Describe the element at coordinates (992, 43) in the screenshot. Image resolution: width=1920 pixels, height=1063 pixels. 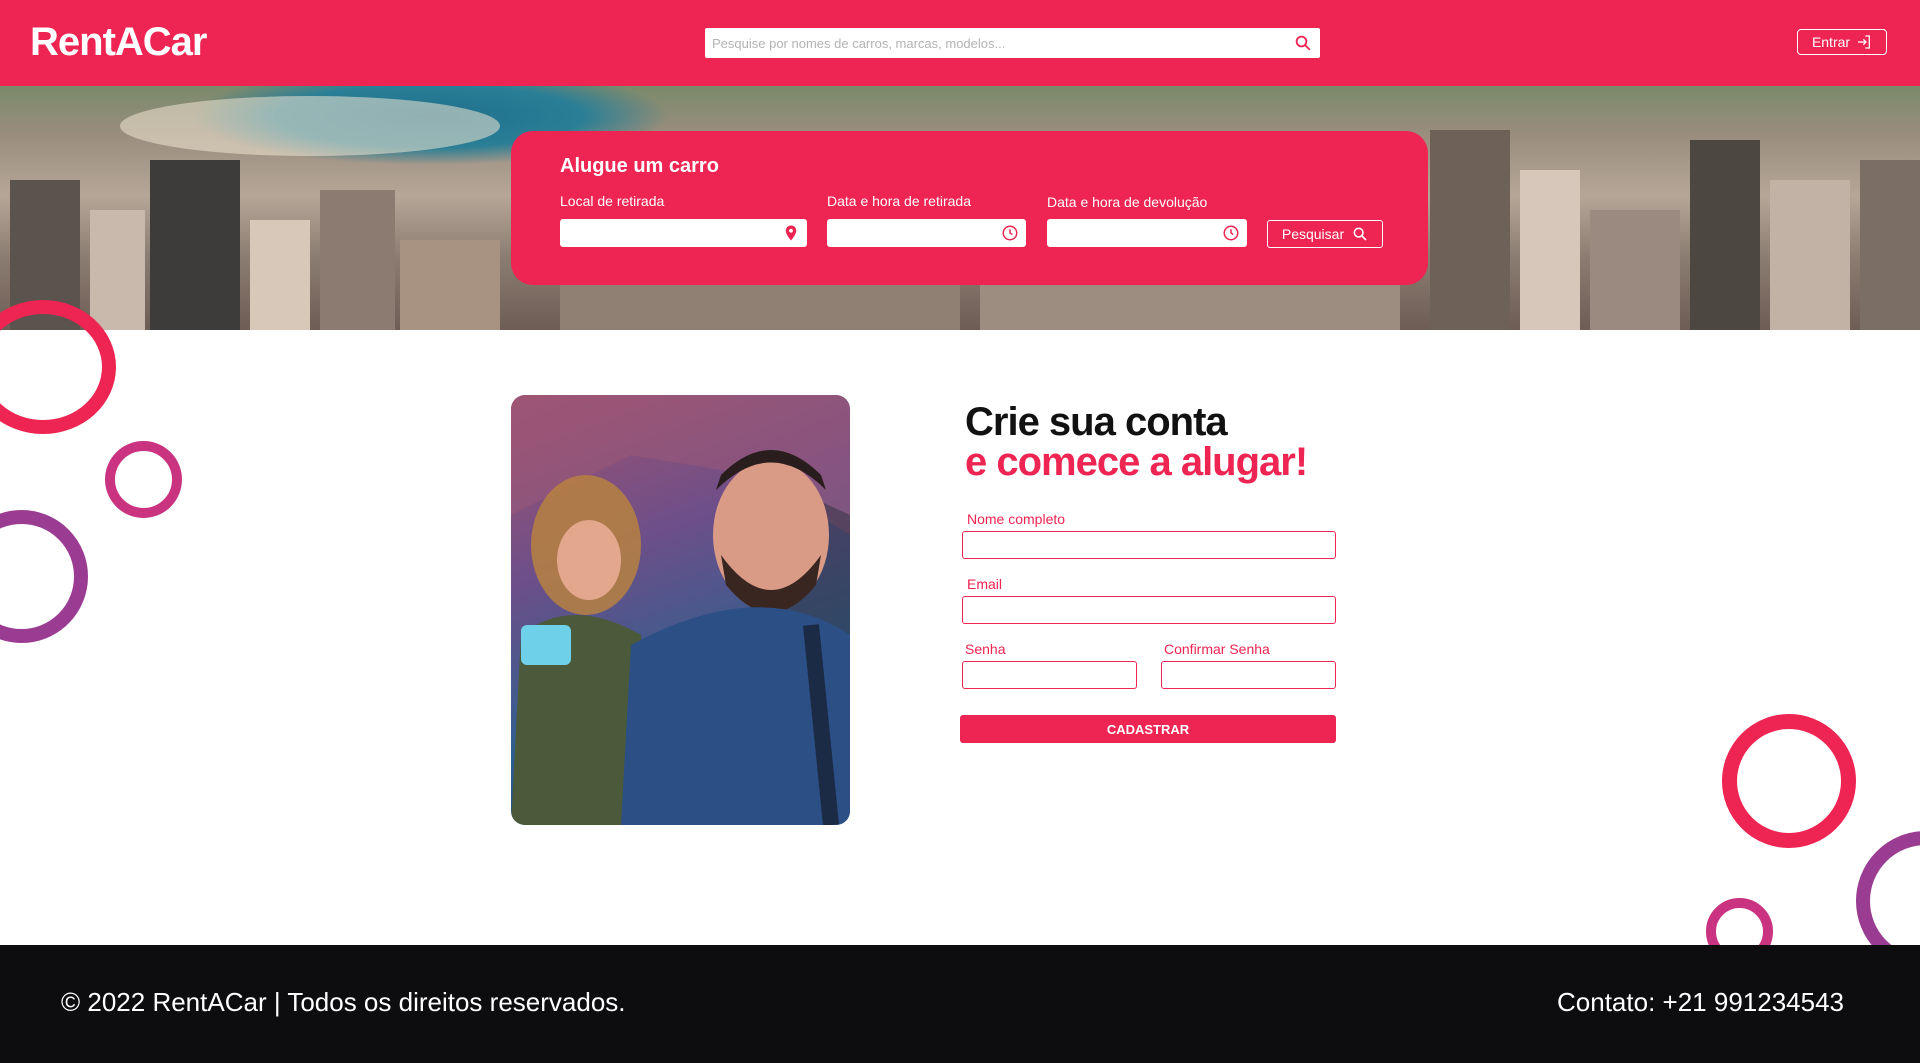
I see `search-input` at that location.